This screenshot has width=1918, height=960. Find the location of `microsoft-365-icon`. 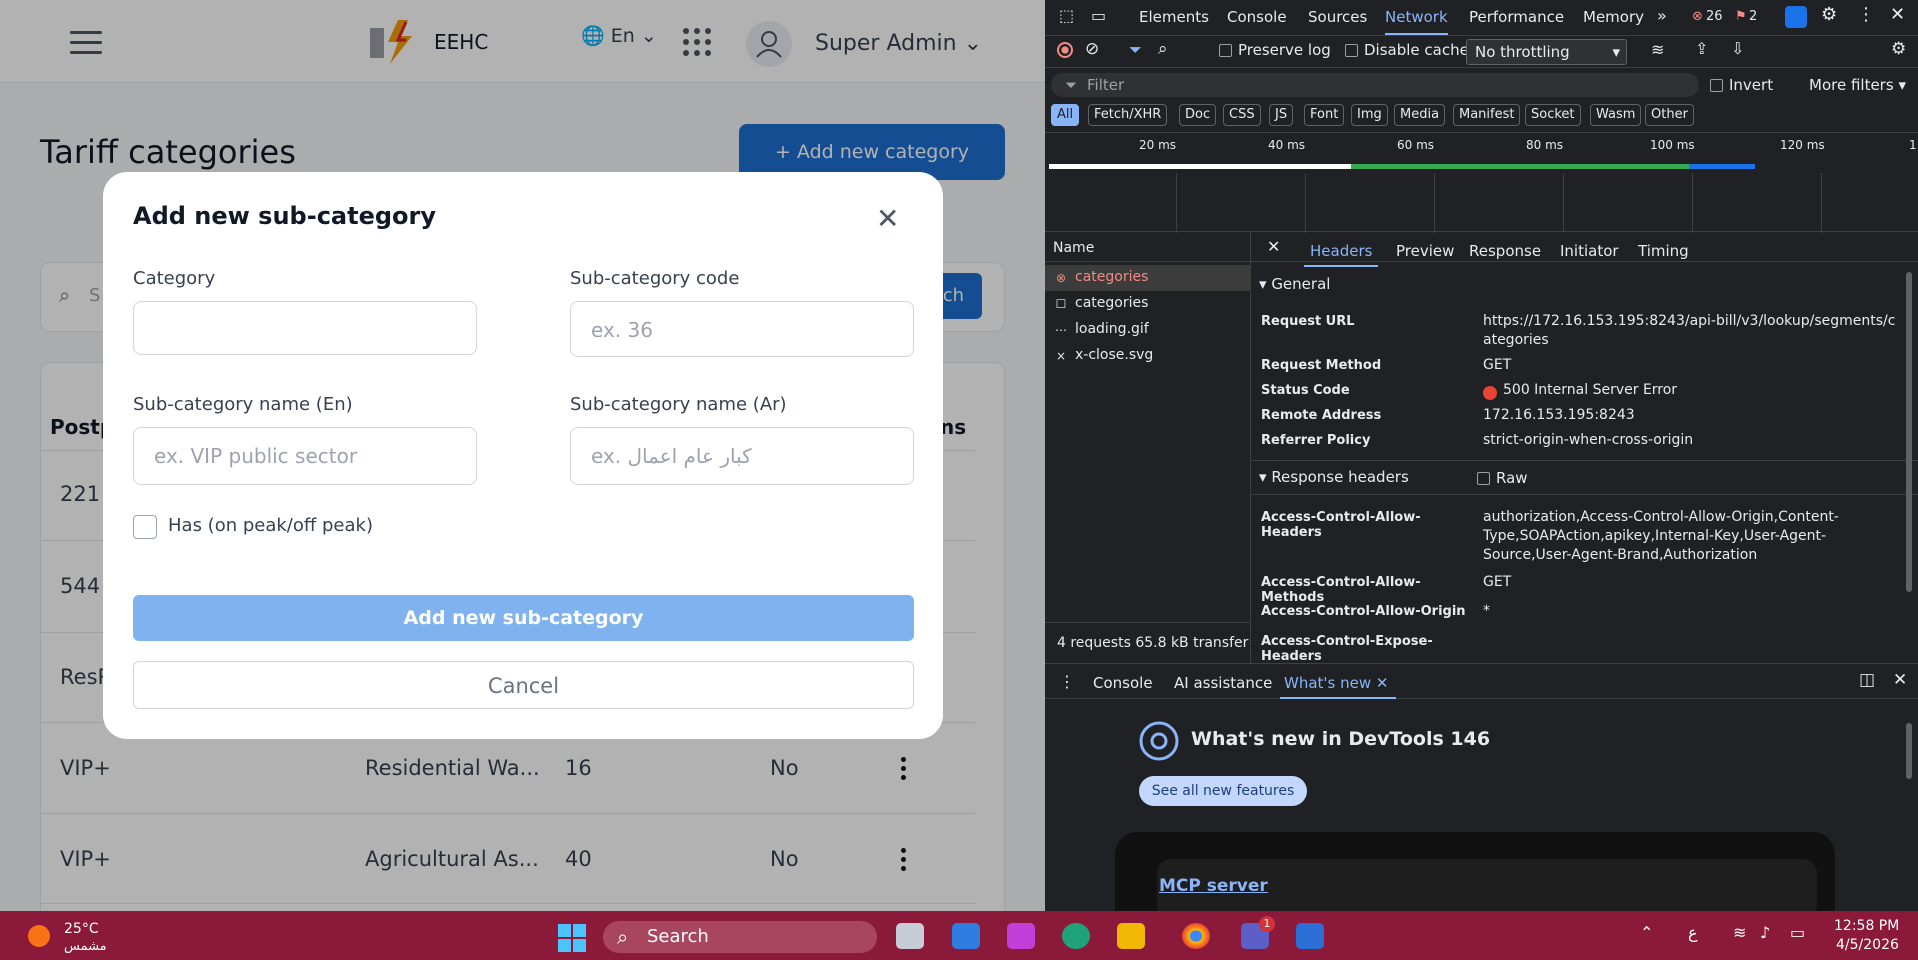

microsoft-365-icon is located at coordinates (1021, 936).